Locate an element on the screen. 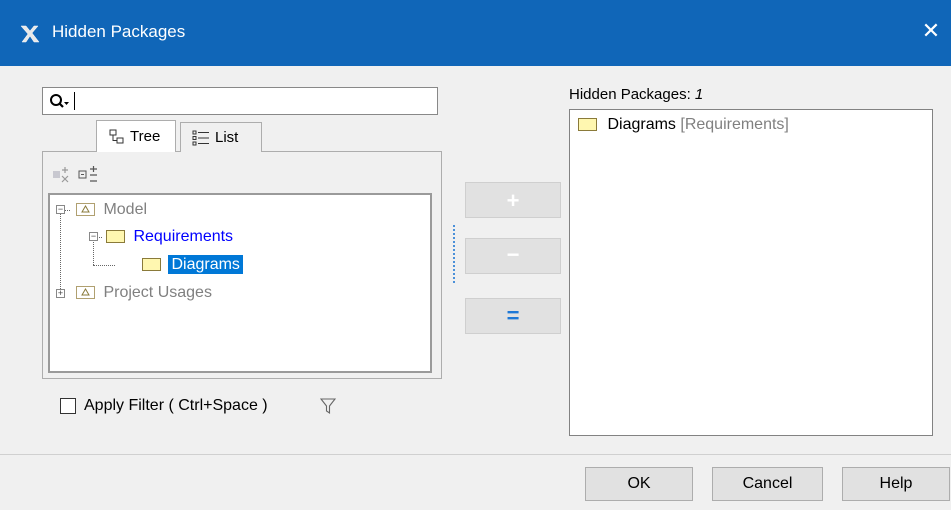 The width and height of the screenshot is (951, 510). hidden-packages-header-label: Hidden Packages: is located at coordinates (632, 94).